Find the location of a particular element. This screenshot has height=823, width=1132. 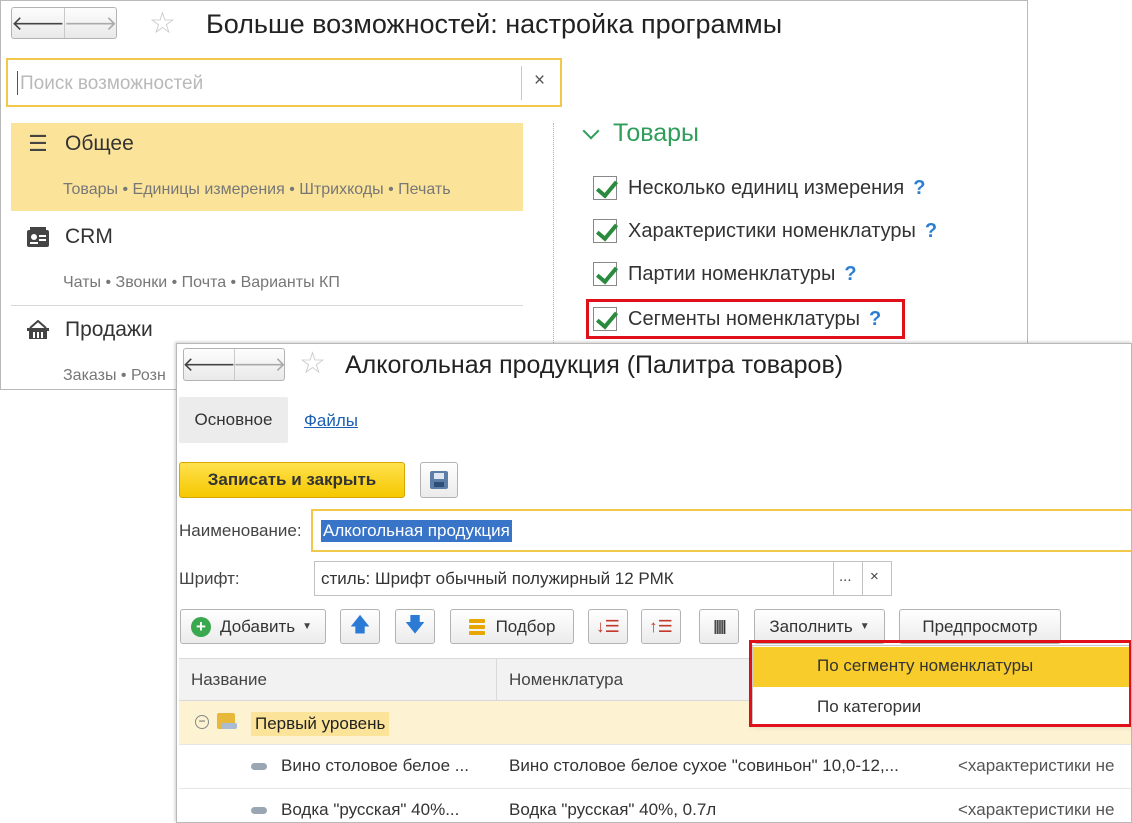

barcode-button: |||||| is located at coordinates (719, 626).